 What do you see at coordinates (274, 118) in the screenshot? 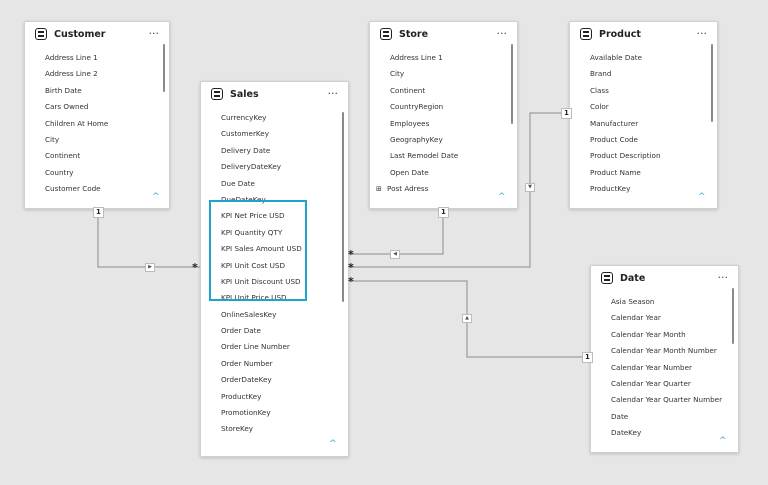
I see `field-item: CurrencyKey` at bounding box center [274, 118].